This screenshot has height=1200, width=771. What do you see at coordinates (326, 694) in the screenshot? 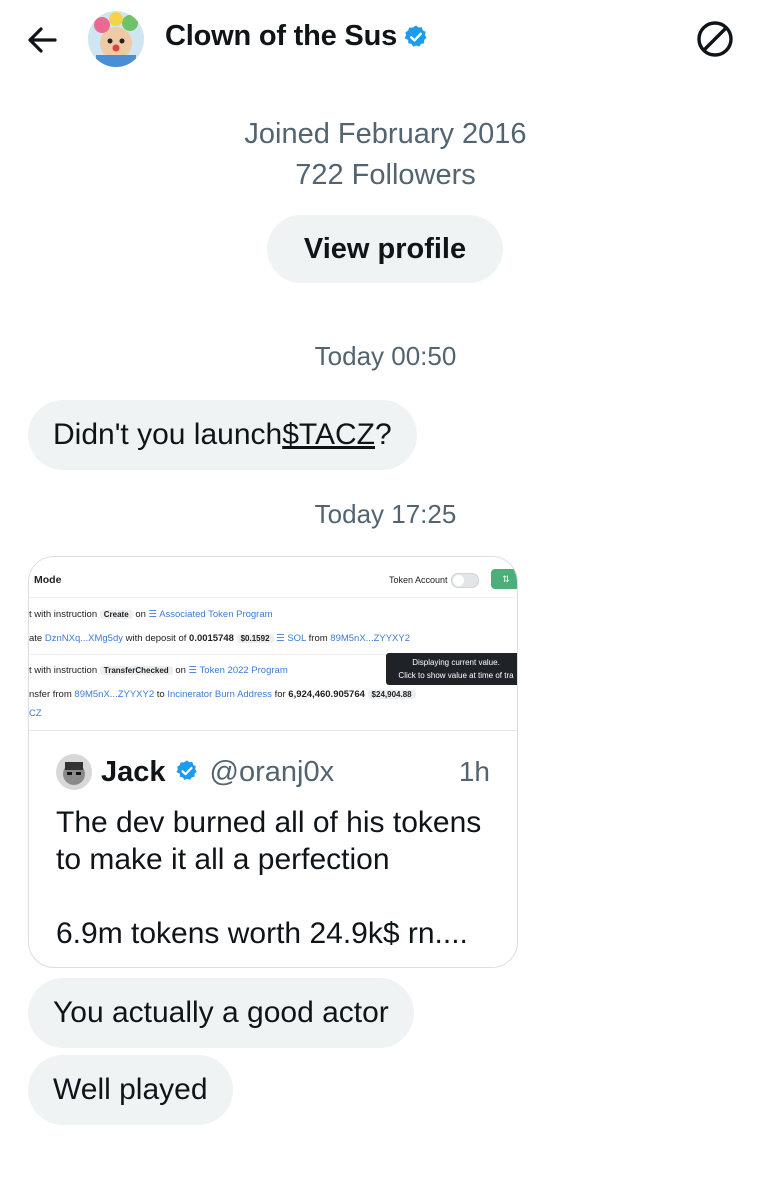
I see `row-amount: 6,924,460.905764` at bounding box center [326, 694].